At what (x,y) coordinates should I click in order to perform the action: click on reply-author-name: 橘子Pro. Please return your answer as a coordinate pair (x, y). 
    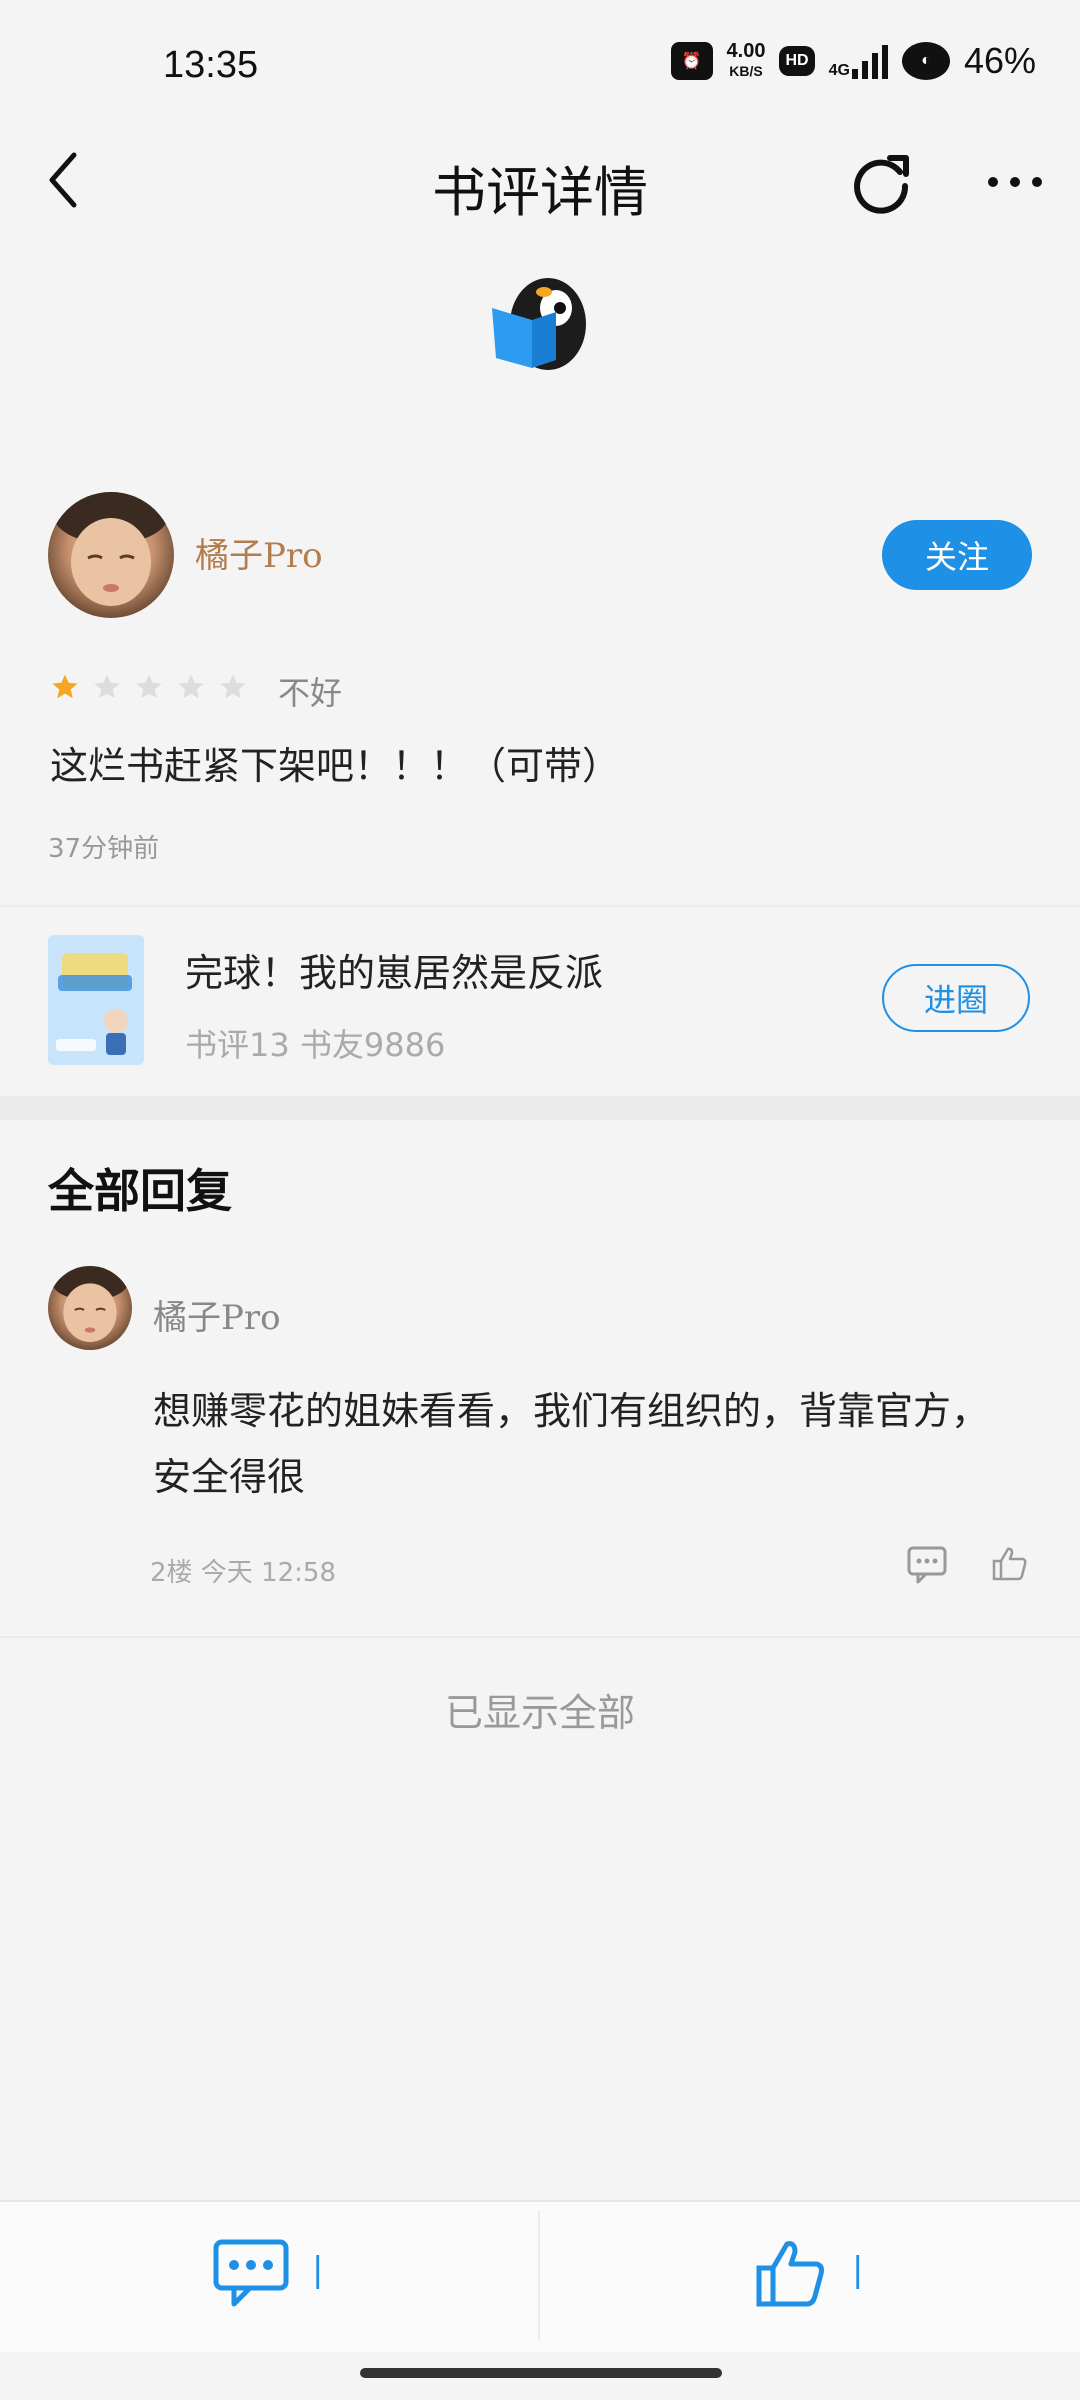
    Looking at the image, I should click on (217, 1314).